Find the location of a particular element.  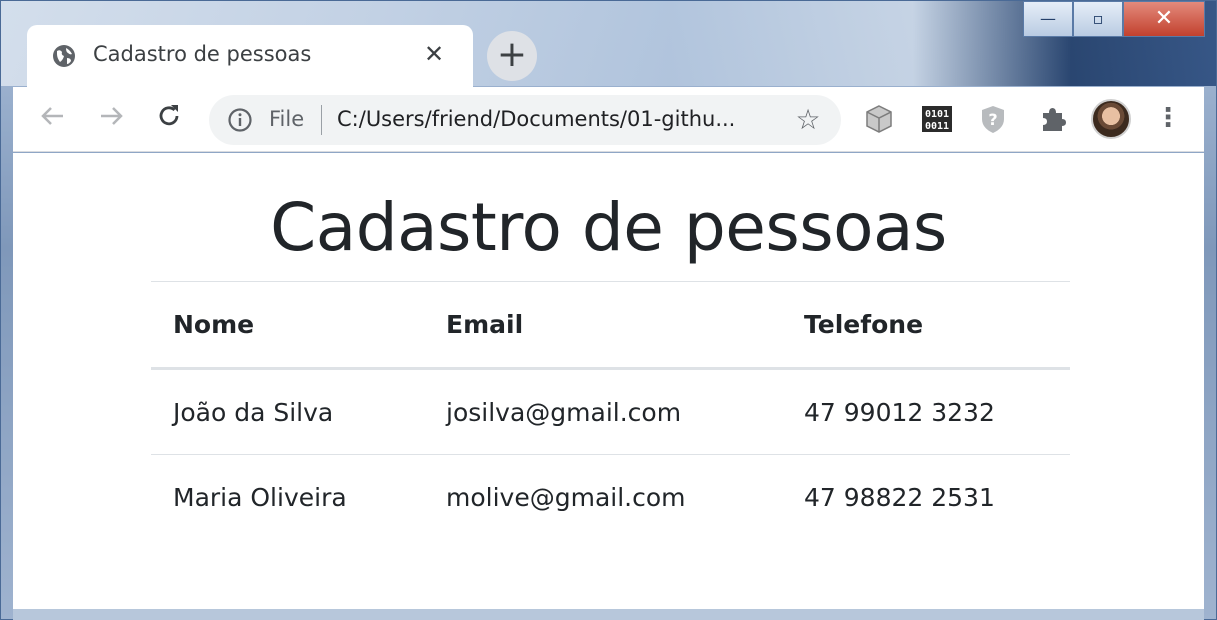

info-icon is located at coordinates (240, 120).